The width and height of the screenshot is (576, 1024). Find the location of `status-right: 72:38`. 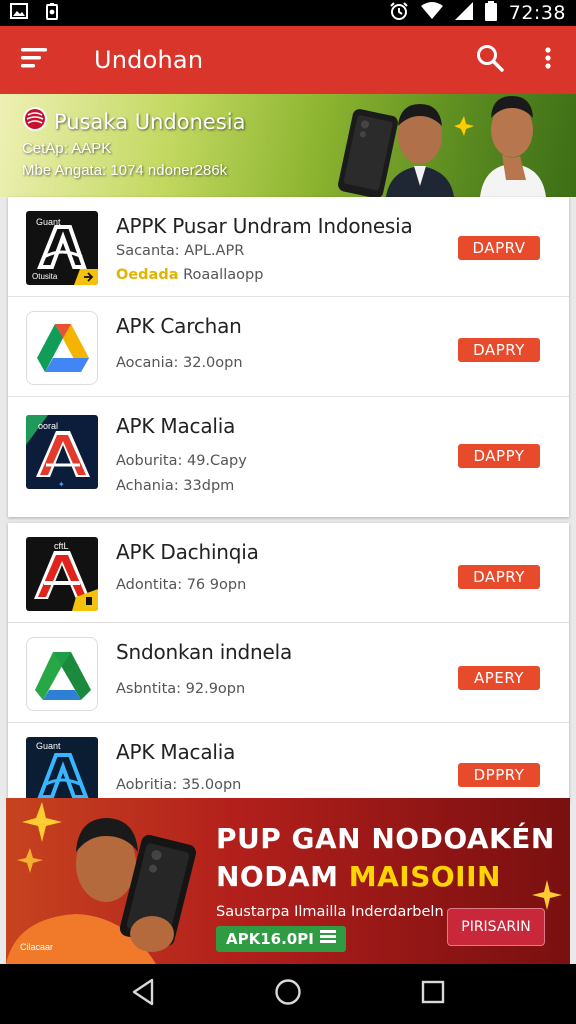

status-right: 72:38 is located at coordinates (477, 13).